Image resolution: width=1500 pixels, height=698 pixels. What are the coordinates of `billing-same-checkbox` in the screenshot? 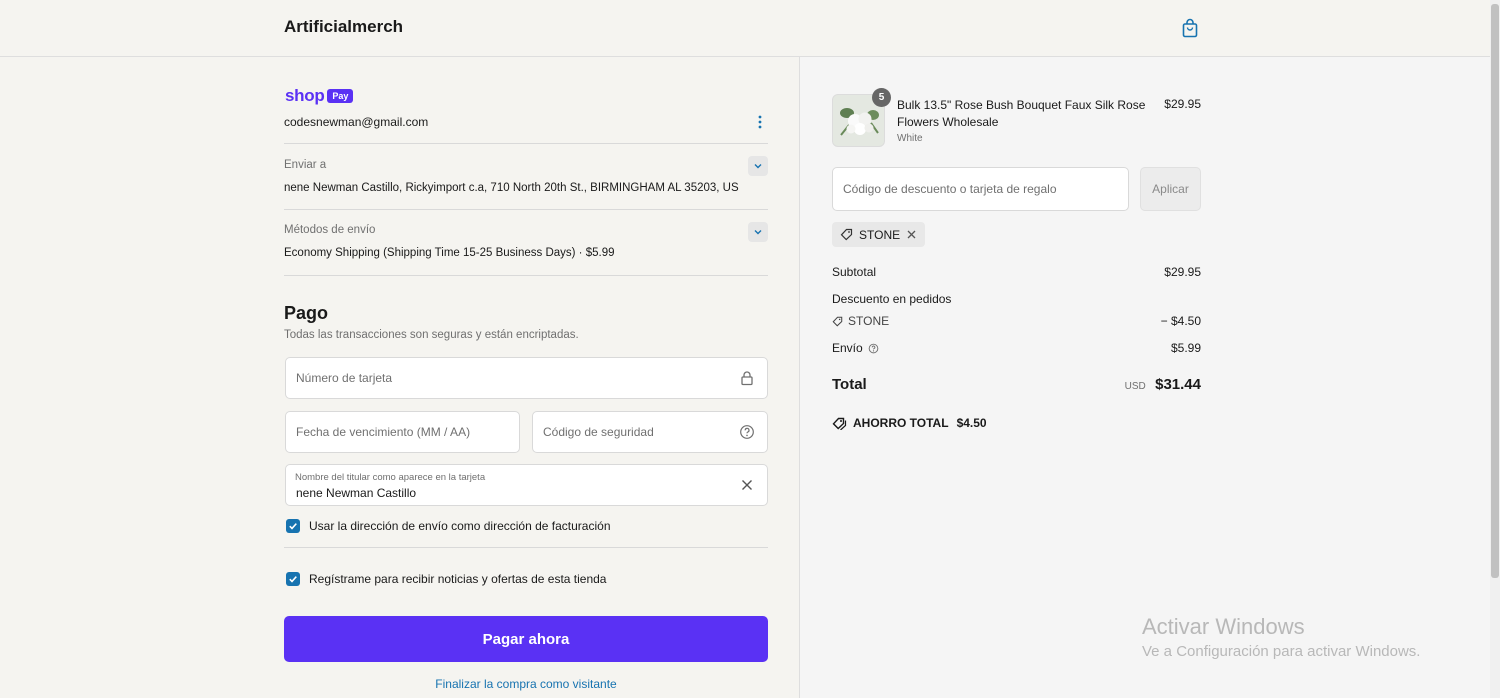 It's located at (293, 526).